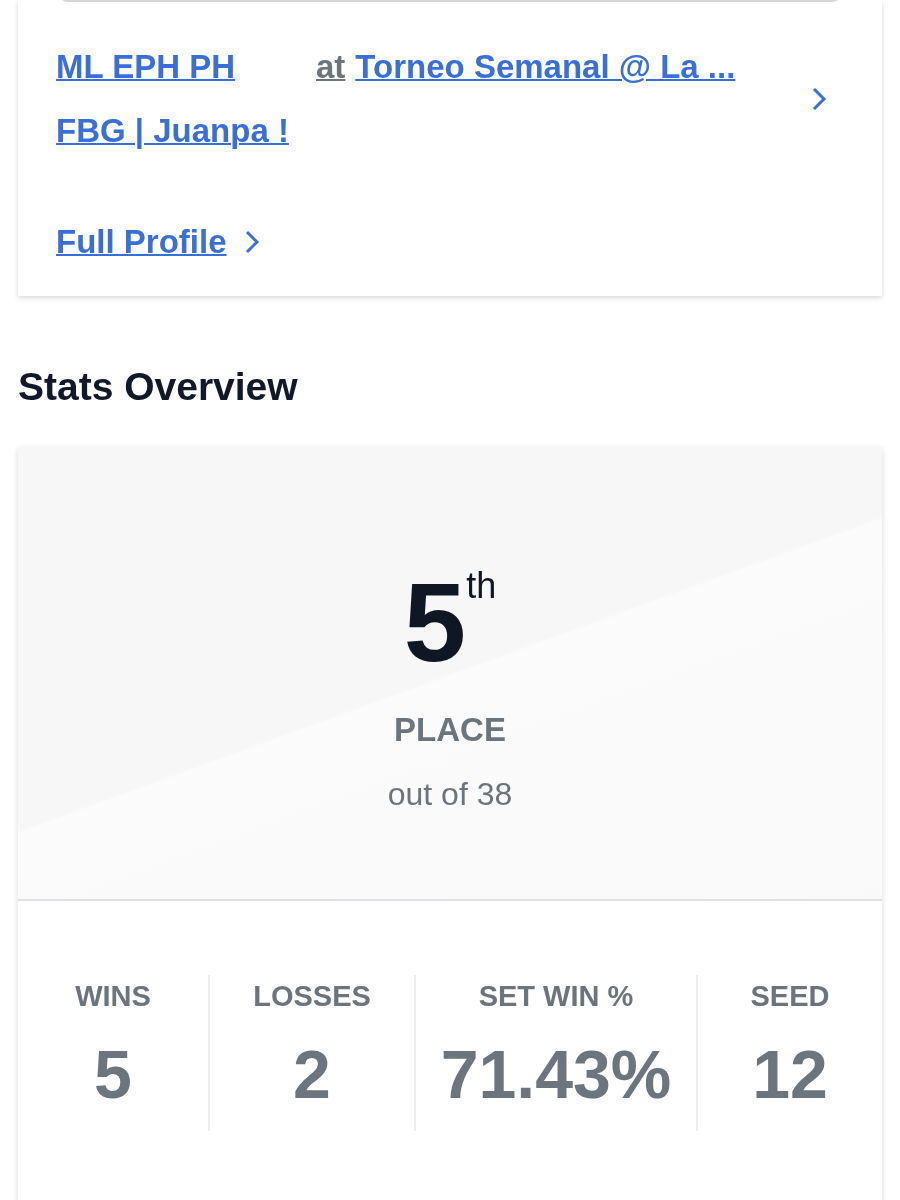 Image resolution: width=900 pixels, height=1200 pixels. Describe the element at coordinates (312, 1074) in the screenshot. I see `stat-value: 2` at that location.